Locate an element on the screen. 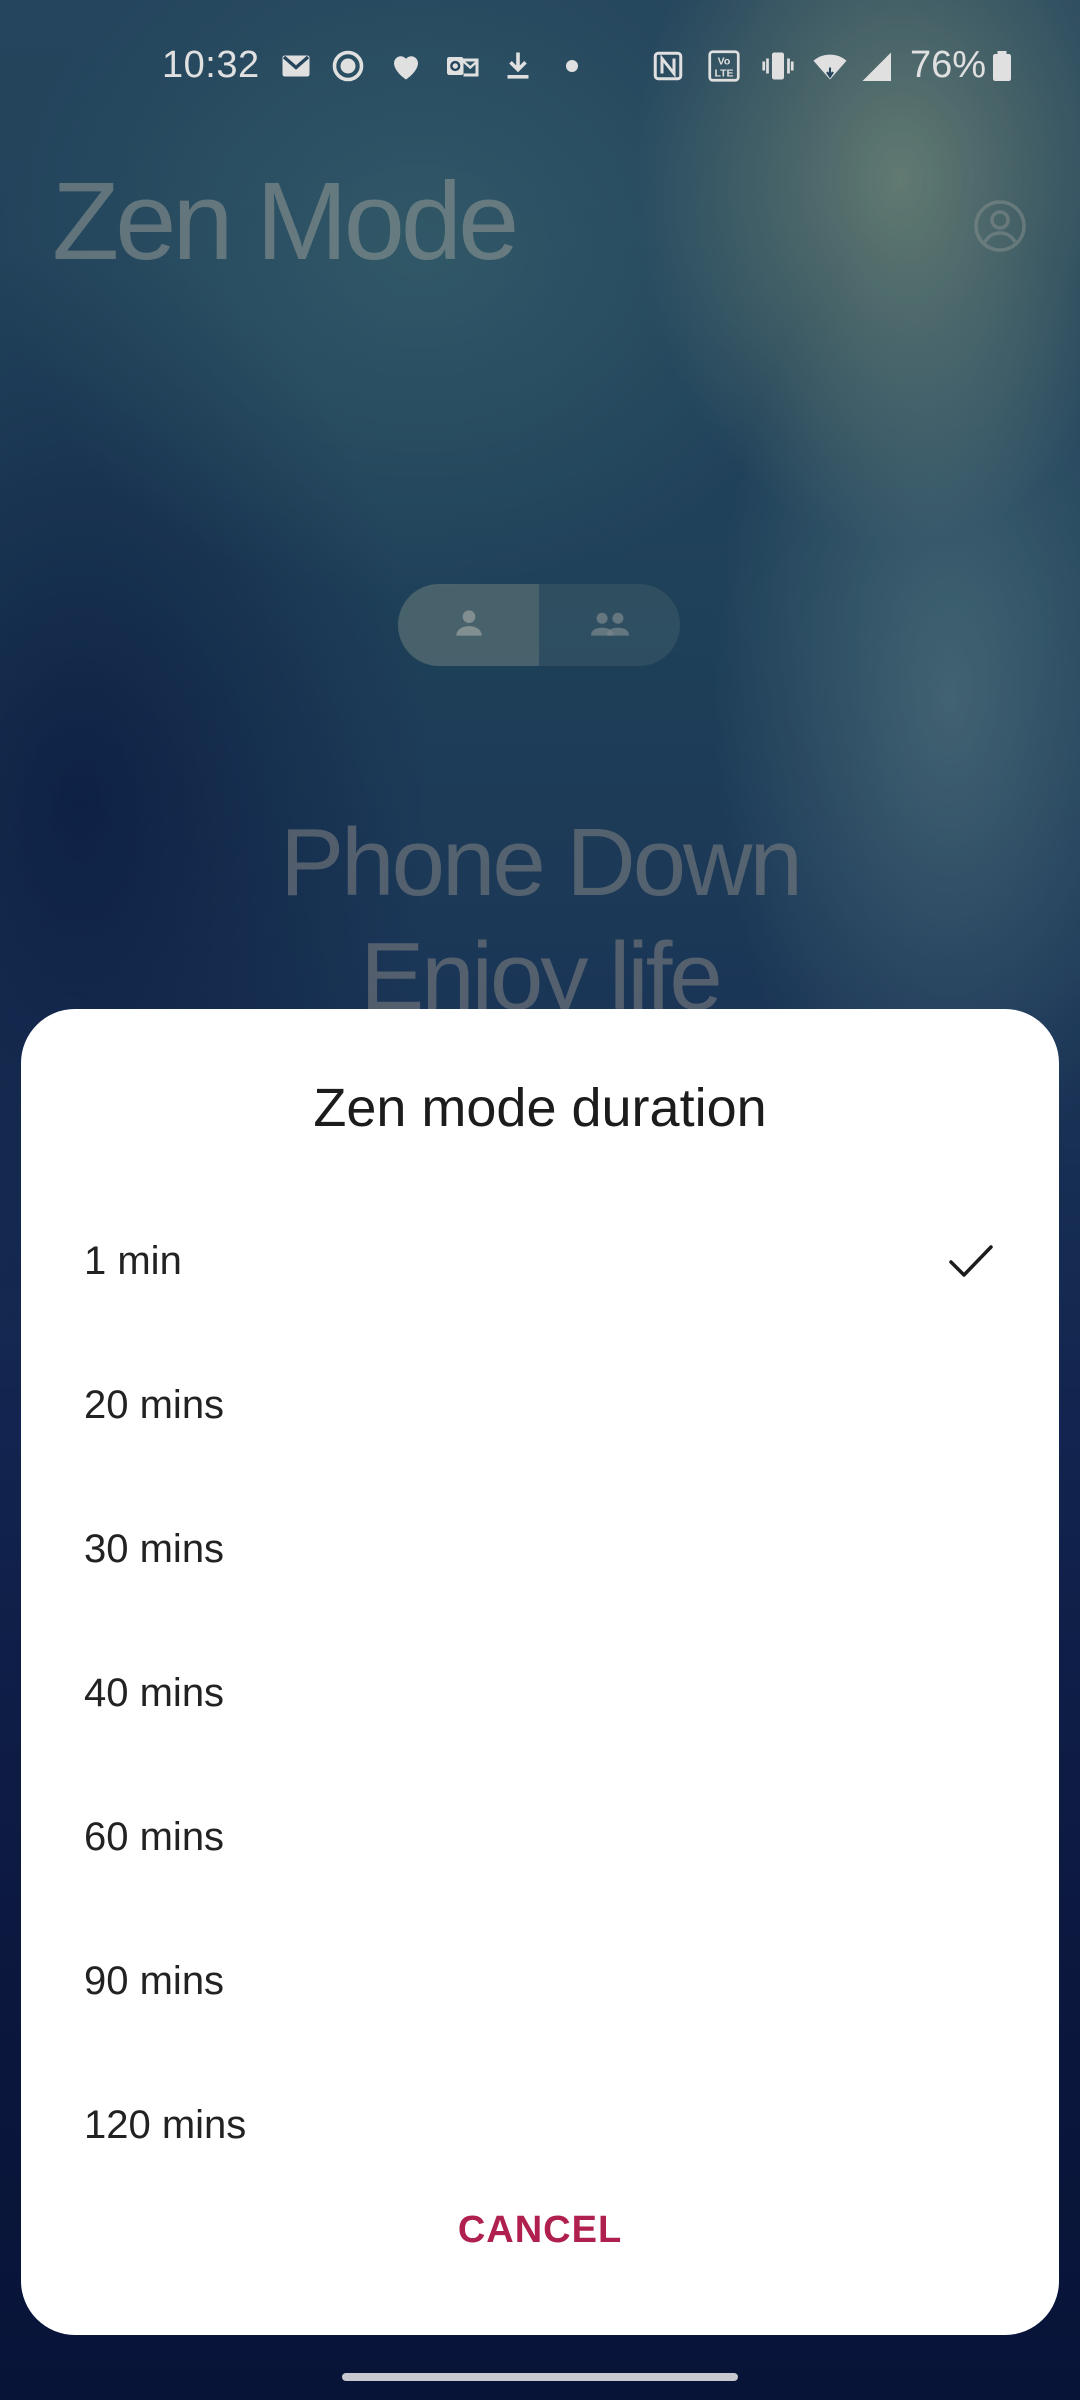  duration-option-90-mins: 90 mins is located at coordinates (540, 1981).